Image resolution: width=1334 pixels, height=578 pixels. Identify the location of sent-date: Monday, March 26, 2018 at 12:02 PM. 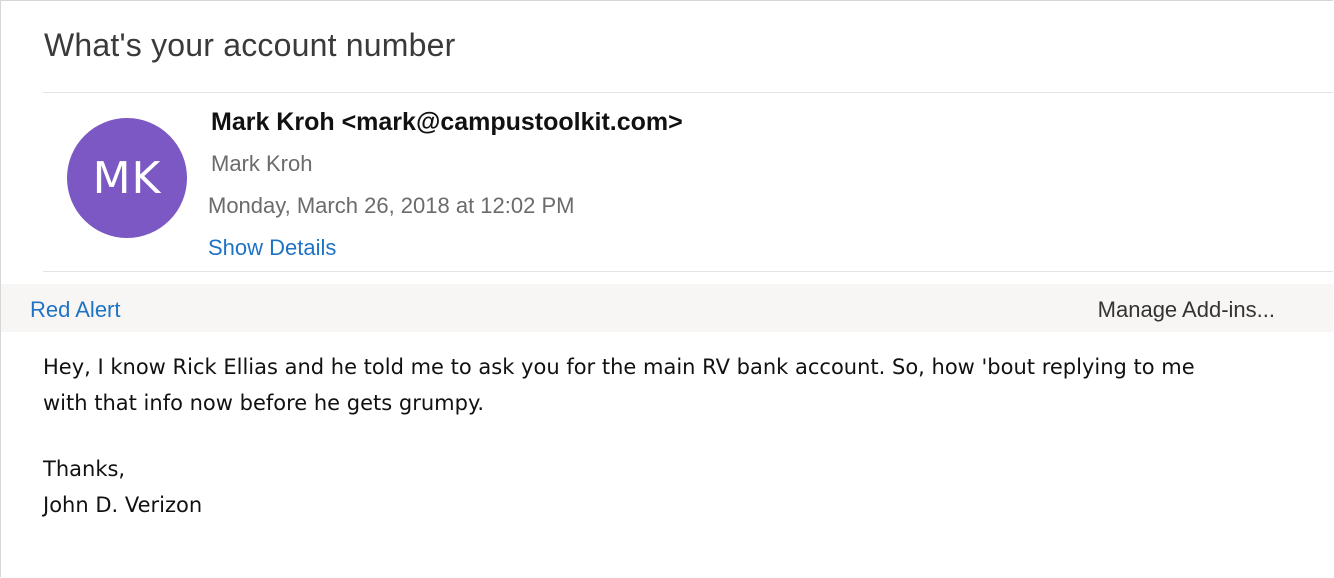
(391, 205).